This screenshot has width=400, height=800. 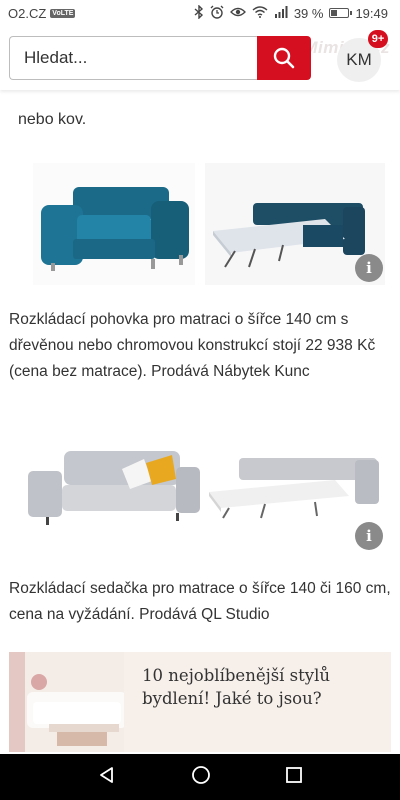 What do you see at coordinates (369, 536) in the screenshot?
I see `image-info-button-2: i` at bounding box center [369, 536].